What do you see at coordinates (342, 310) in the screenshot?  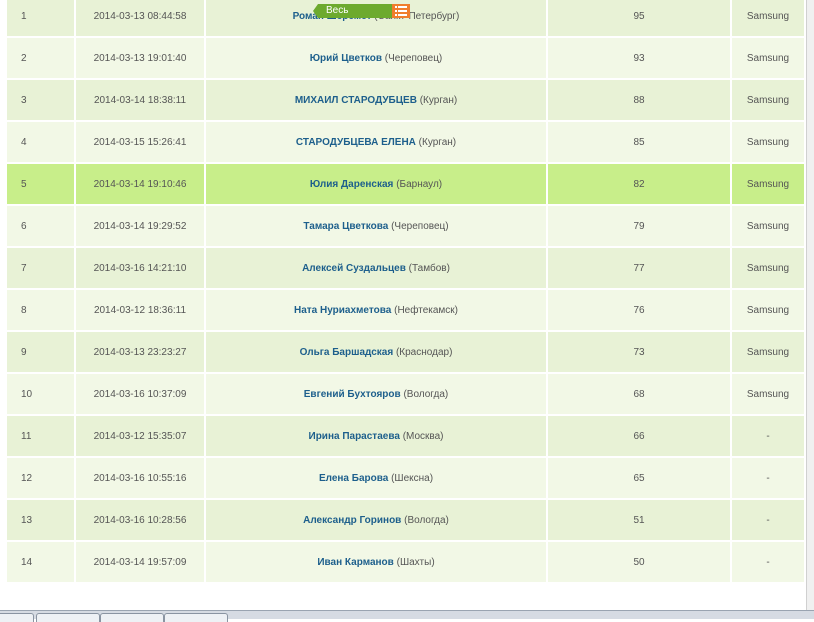 I see `participant-name-link: Ната Нуриахметова` at bounding box center [342, 310].